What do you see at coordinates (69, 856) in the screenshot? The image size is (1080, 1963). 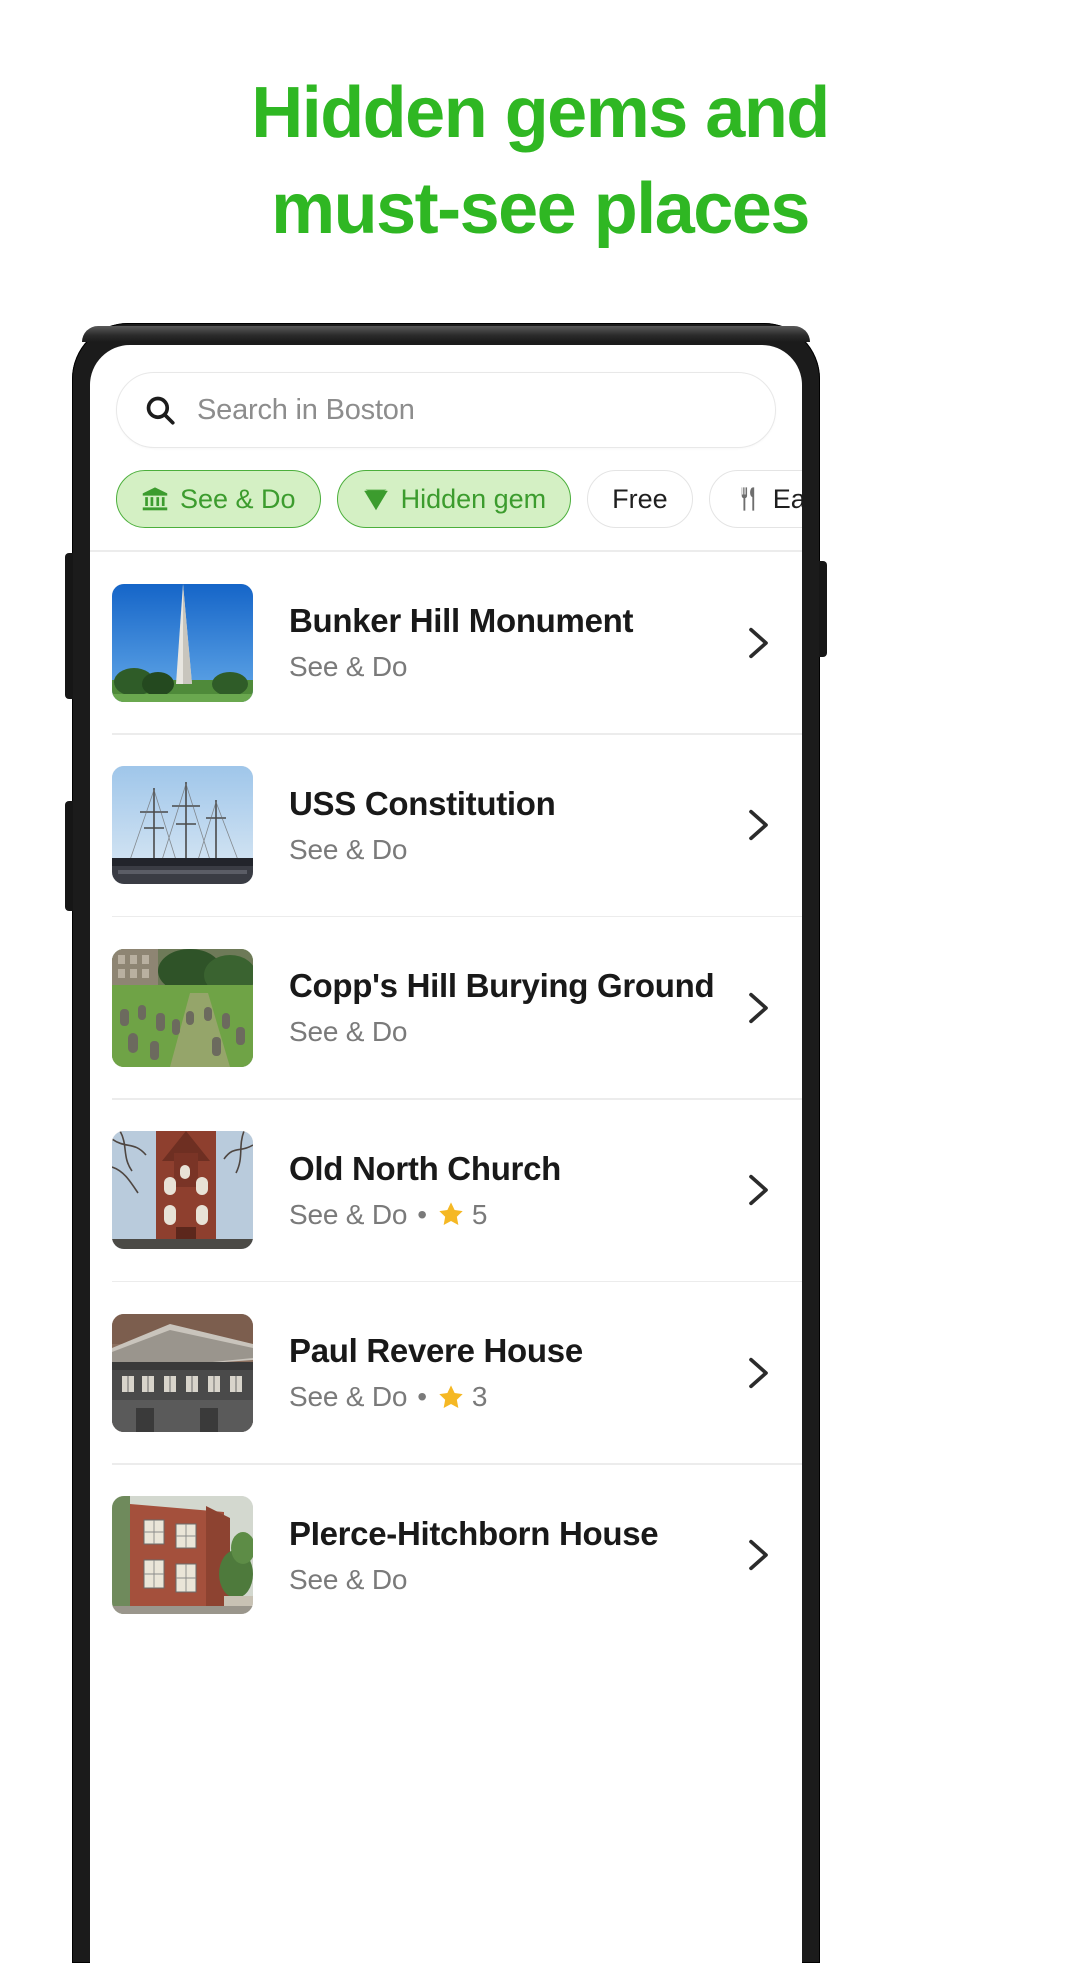 I see `volume-down-button` at bounding box center [69, 856].